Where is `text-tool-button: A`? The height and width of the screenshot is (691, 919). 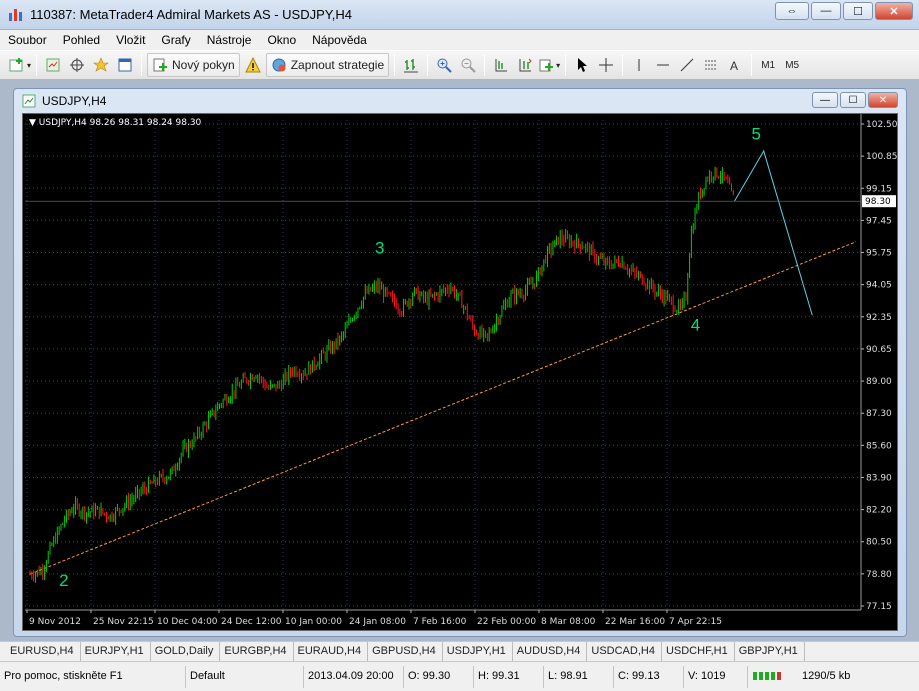 text-tool-button: A is located at coordinates (735, 65).